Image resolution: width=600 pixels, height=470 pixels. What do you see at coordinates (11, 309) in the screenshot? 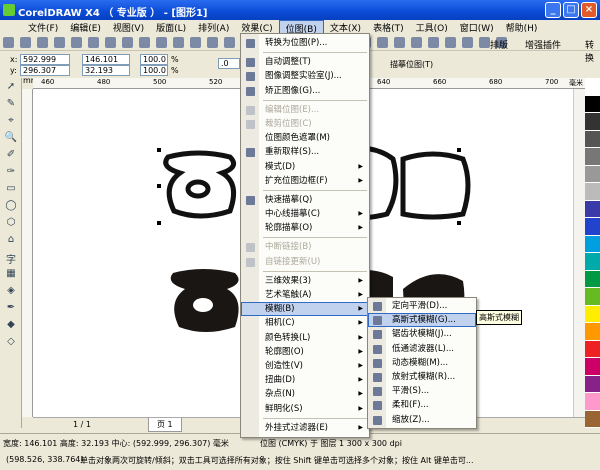
I see `tool-icon: ✒` at bounding box center [11, 309].